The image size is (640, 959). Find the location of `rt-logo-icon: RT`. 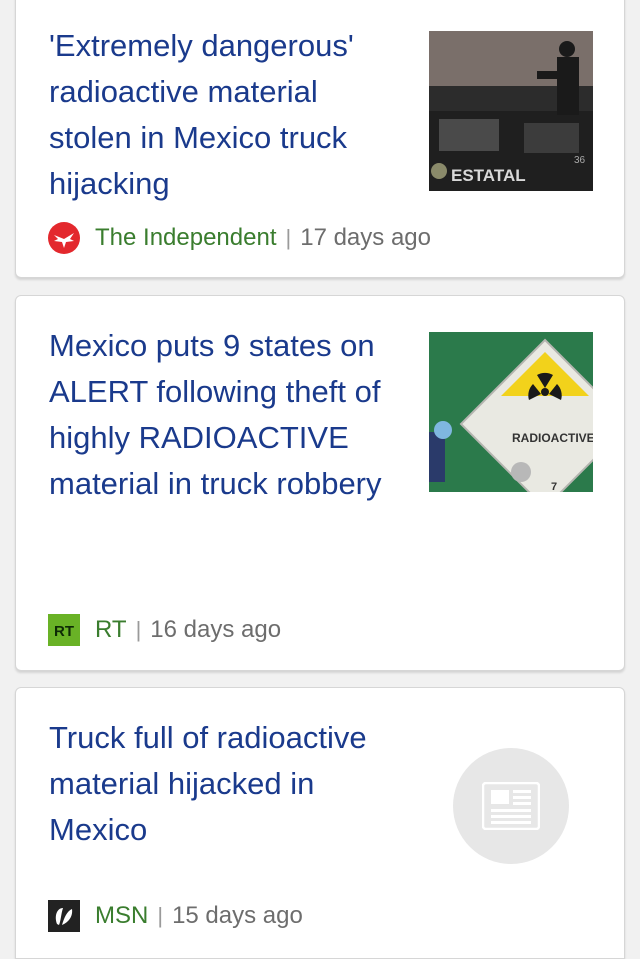

rt-logo-icon: RT is located at coordinates (64, 630).